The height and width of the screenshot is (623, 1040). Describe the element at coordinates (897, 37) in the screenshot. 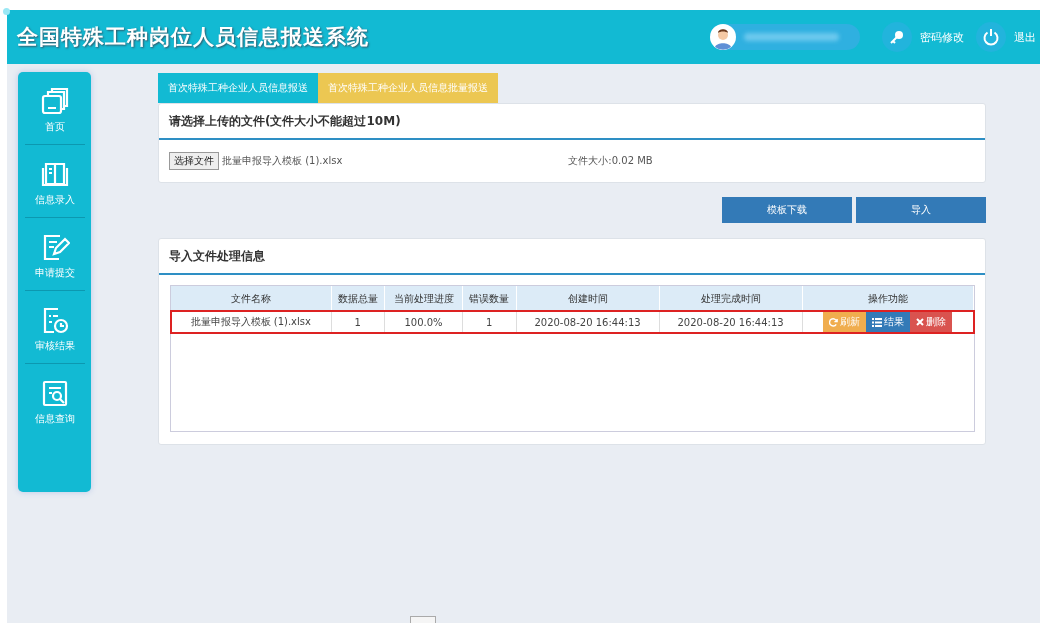

I see `key-icon` at that location.